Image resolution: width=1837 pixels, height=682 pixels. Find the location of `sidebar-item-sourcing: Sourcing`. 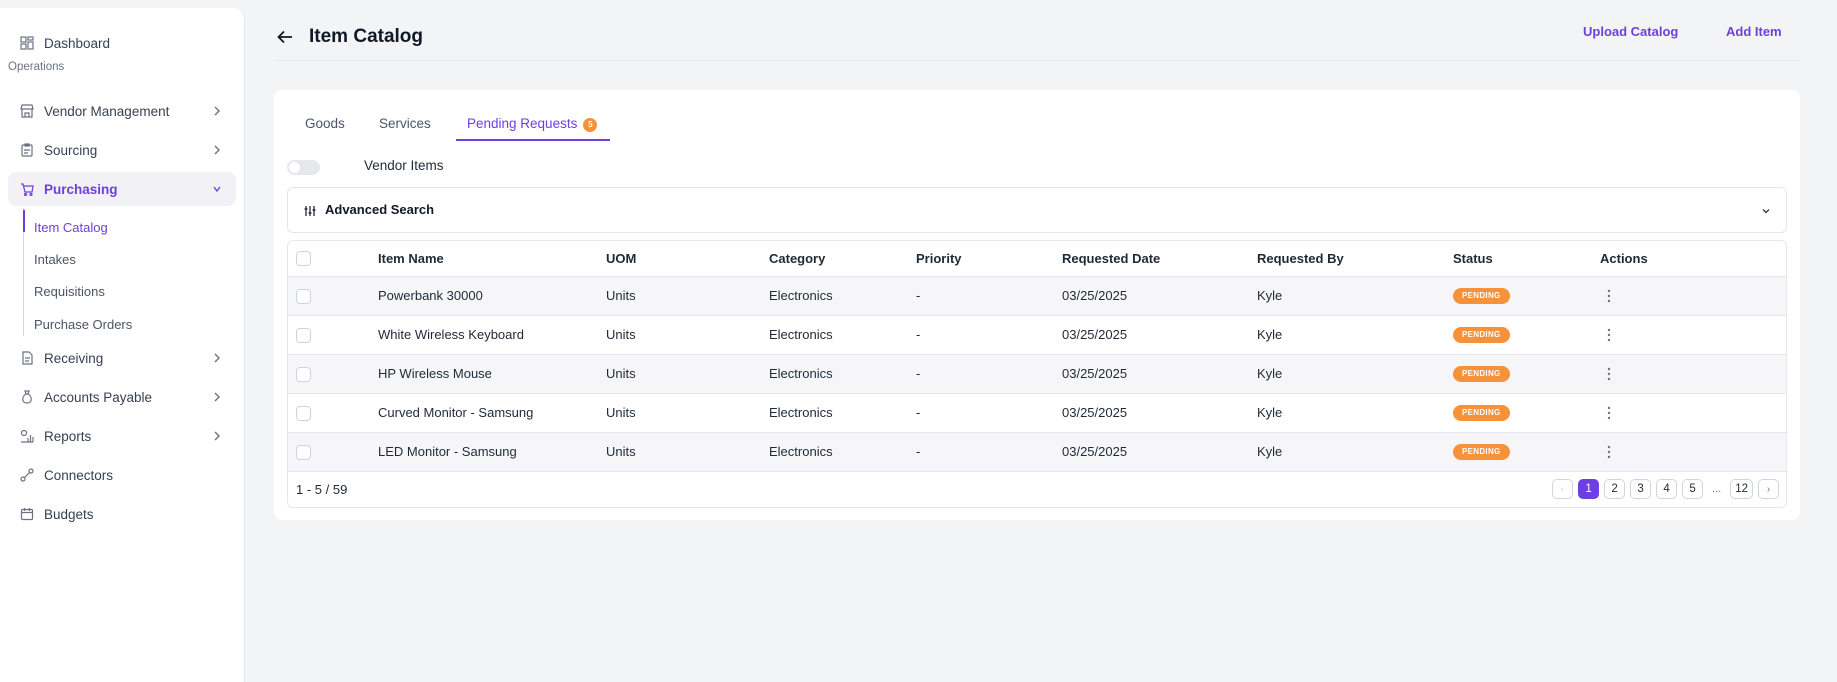

sidebar-item-sourcing: Sourcing is located at coordinates (122, 150).